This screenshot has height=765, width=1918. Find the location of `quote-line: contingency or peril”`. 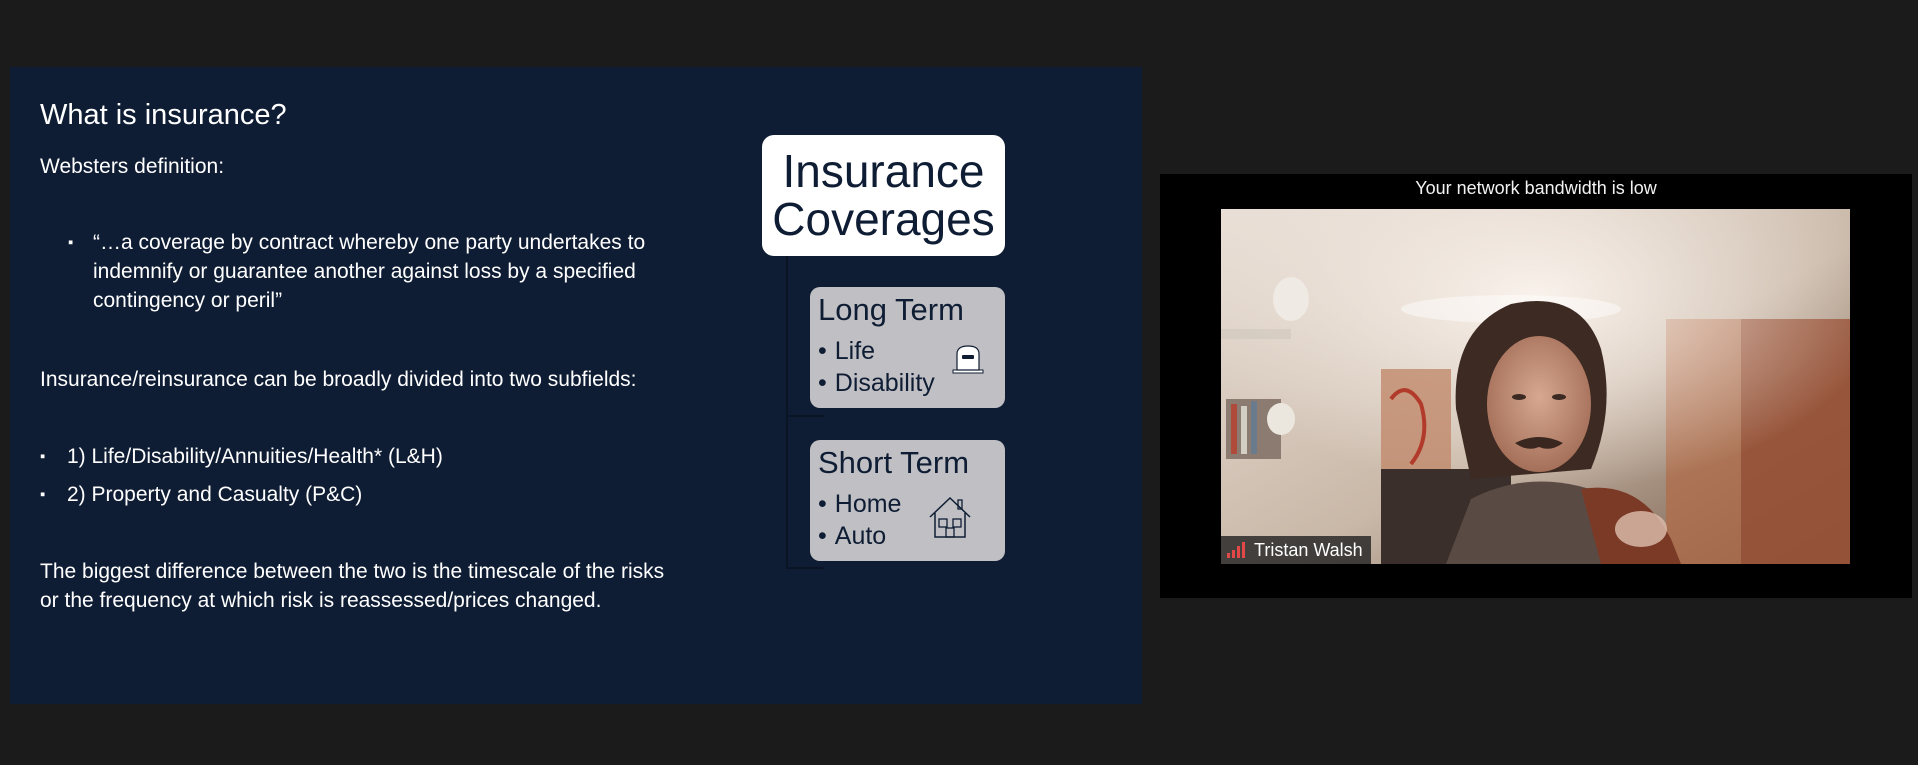

quote-line: contingency or peril” is located at coordinates (188, 300).